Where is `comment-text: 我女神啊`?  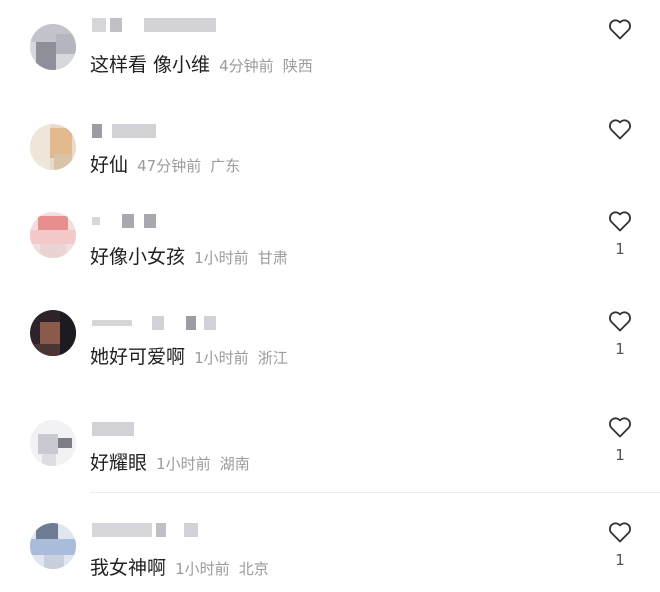 comment-text: 我女神啊 is located at coordinates (128, 568).